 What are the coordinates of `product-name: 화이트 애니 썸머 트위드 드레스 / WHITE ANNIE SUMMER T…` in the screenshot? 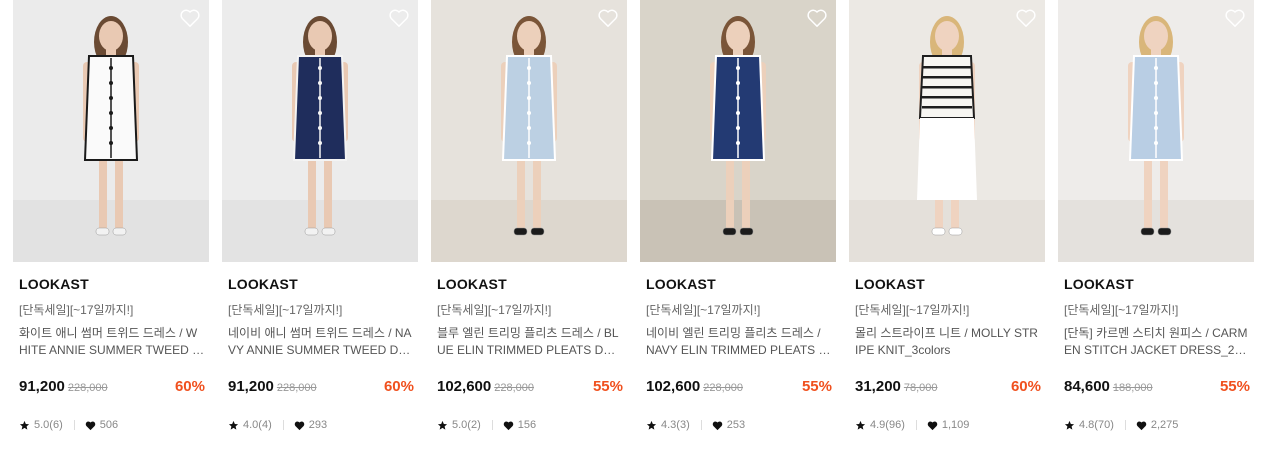 It's located at (112, 342).